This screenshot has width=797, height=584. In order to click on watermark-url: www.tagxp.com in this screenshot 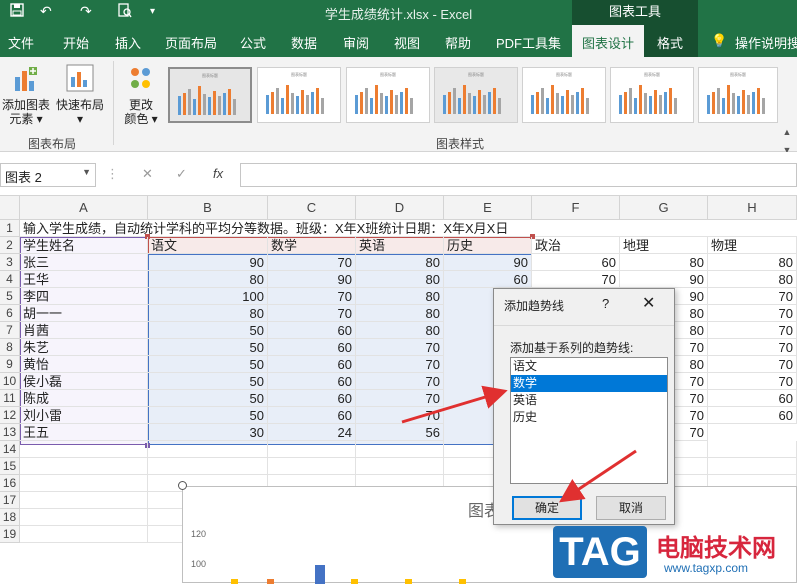, I will do `click(706, 568)`.